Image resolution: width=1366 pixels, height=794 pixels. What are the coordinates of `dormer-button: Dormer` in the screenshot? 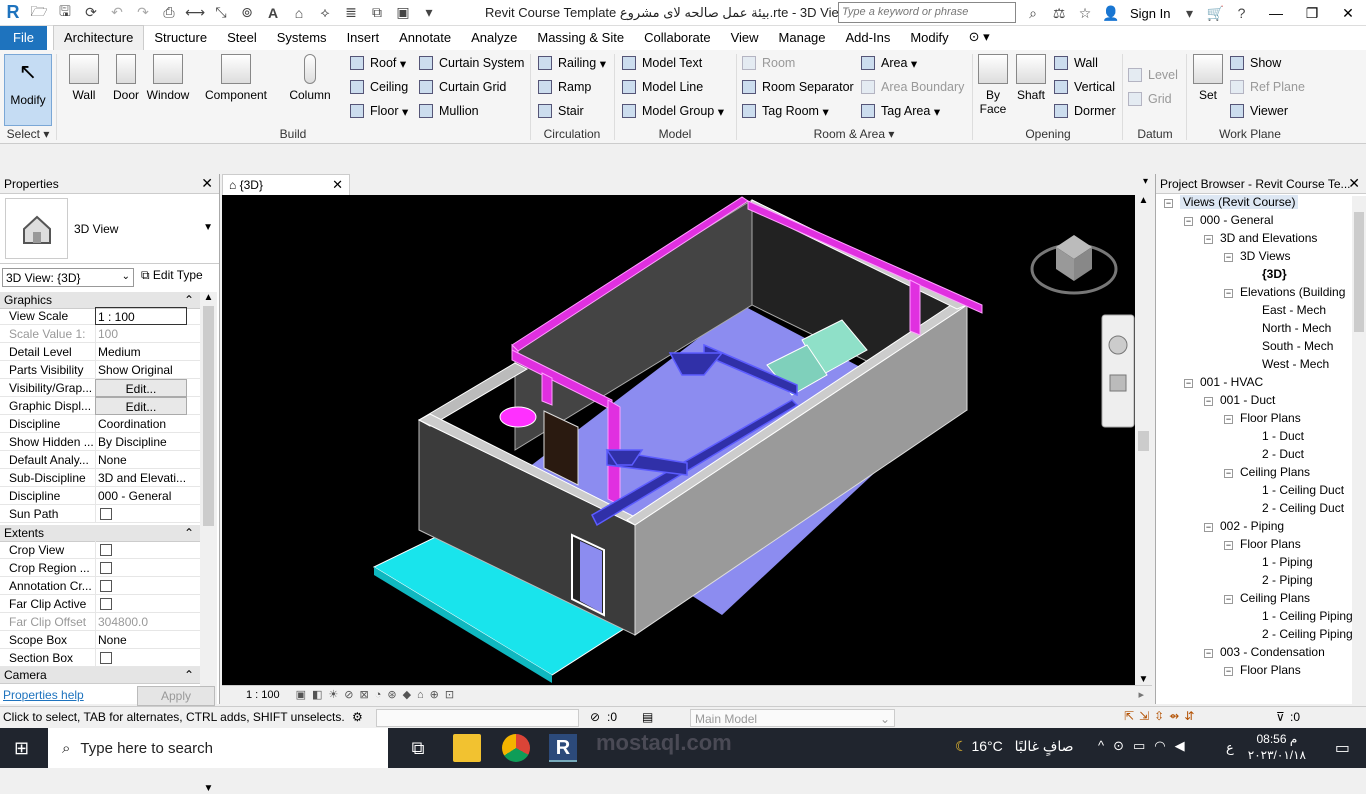 It's located at (1085, 111).